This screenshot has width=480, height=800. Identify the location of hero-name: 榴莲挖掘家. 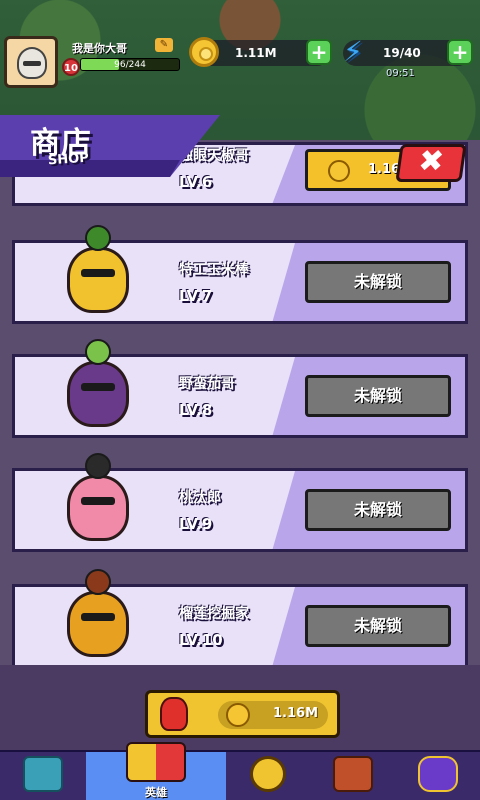
(214, 614).